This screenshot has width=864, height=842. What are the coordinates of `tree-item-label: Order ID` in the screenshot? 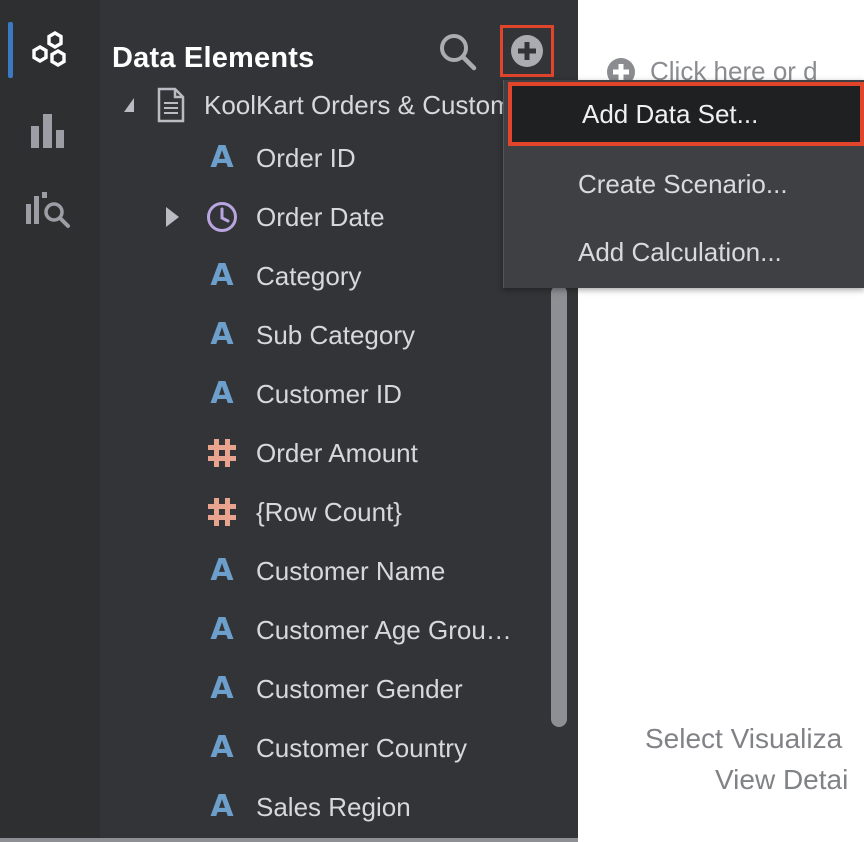 It's located at (306, 157).